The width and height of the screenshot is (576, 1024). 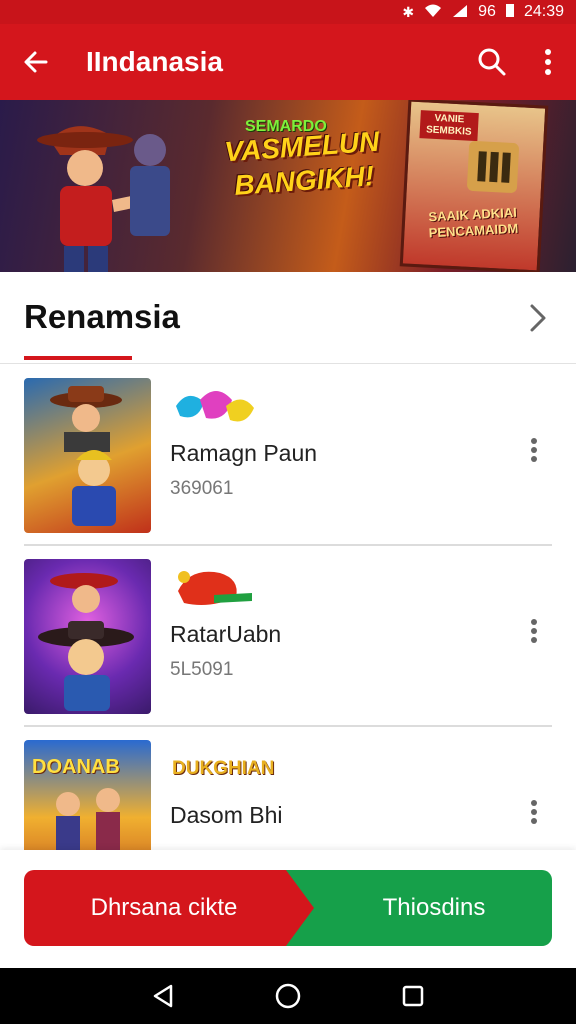 What do you see at coordinates (288, 62) in the screenshot?
I see `app-bar: IIndanasia` at bounding box center [288, 62].